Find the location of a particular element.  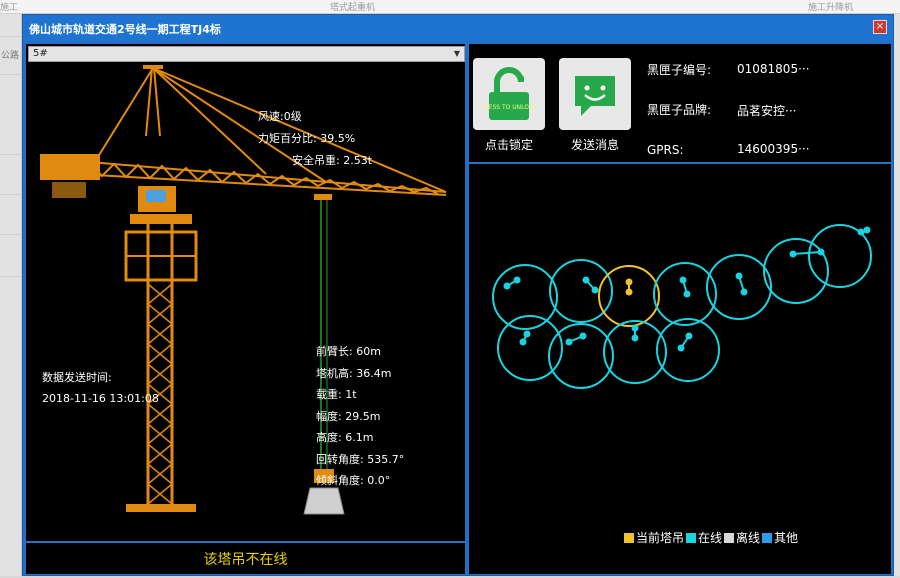

legend-offline: 离线 is located at coordinates (742, 537).